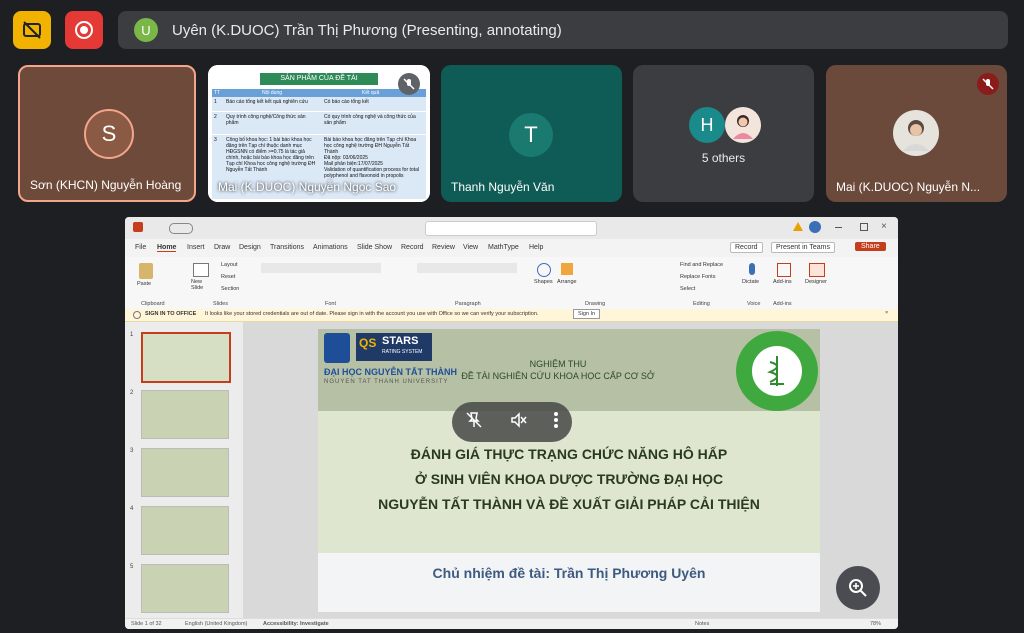 This screenshot has width=1024, height=633. Describe the element at coordinates (697, 277) in the screenshot. I see `replace-fonts-button: Replace Fonts` at that location.